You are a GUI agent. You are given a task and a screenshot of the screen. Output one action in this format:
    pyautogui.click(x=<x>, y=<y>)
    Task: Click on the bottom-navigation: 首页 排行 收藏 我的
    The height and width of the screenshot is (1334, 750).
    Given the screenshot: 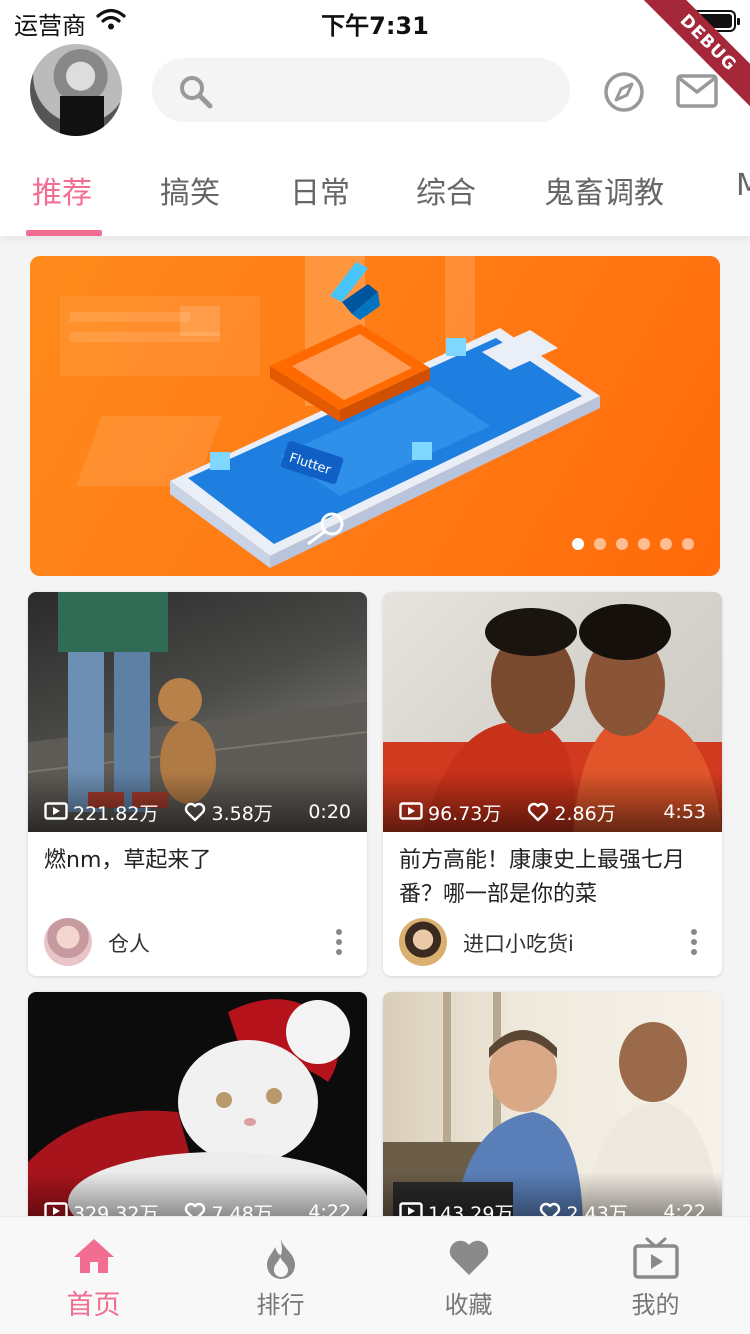 What is the action you would take?
    pyautogui.click(x=375, y=1275)
    